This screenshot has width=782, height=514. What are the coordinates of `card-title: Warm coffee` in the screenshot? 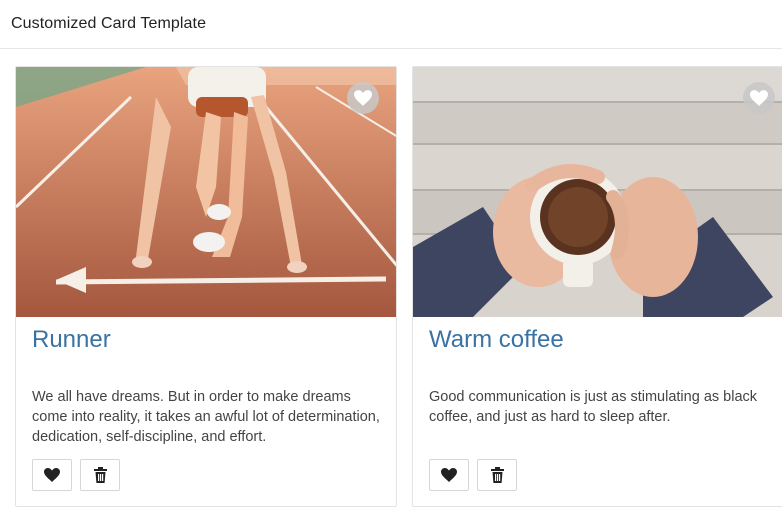 It's located at (496, 339).